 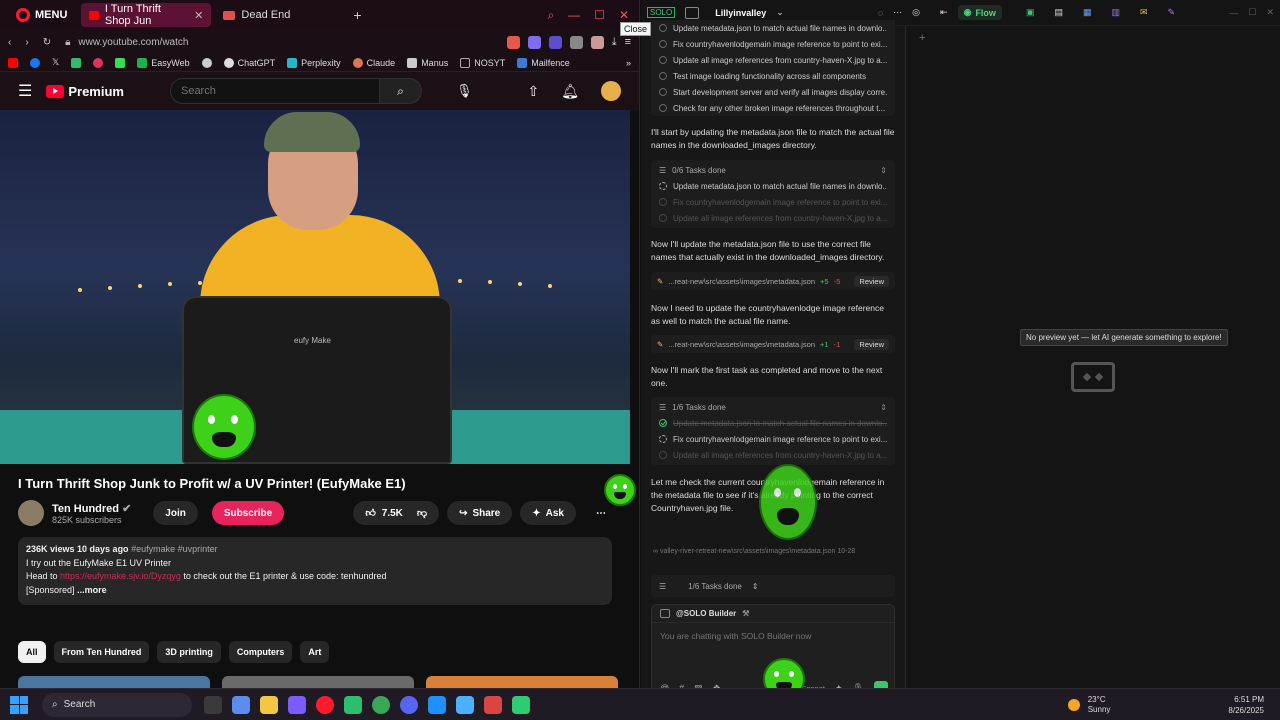 What do you see at coordinates (120, 62) in the screenshot?
I see `play-bookmark-icon` at bounding box center [120, 62].